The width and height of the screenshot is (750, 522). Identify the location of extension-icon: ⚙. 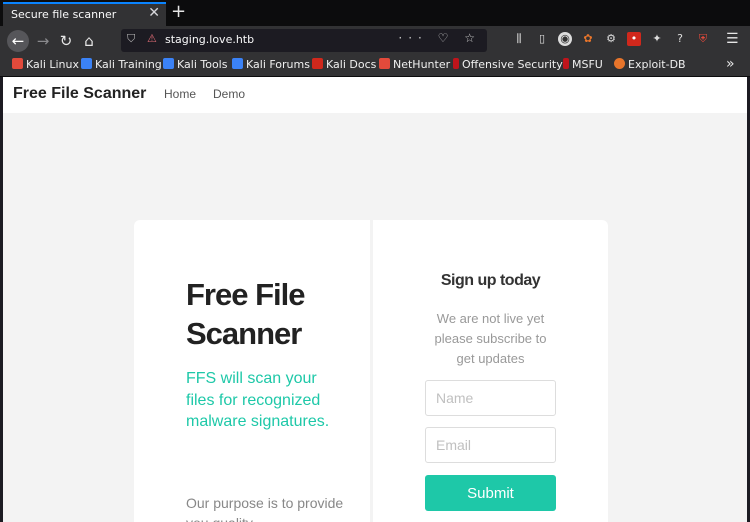
(611, 39).